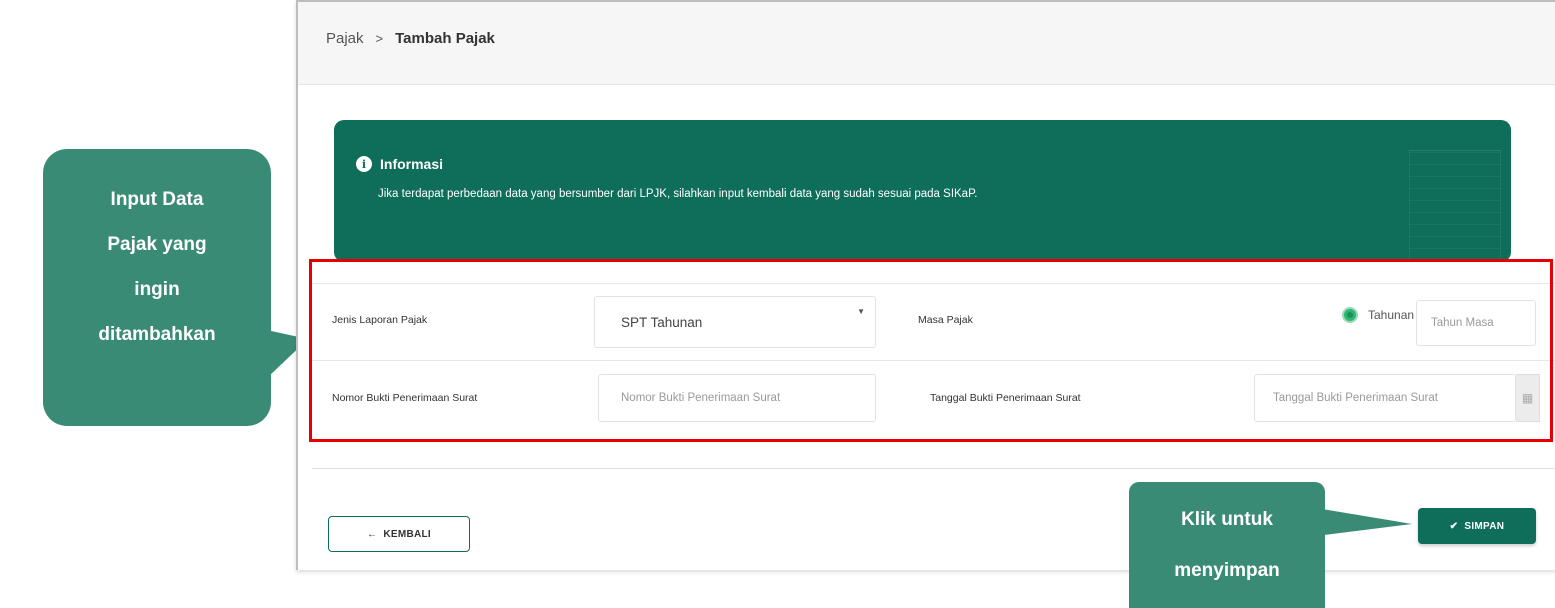 The height and width of the screenshot is (608, 1555). I want to click on save-button-label: SIMPAN, so click(1484, 526).